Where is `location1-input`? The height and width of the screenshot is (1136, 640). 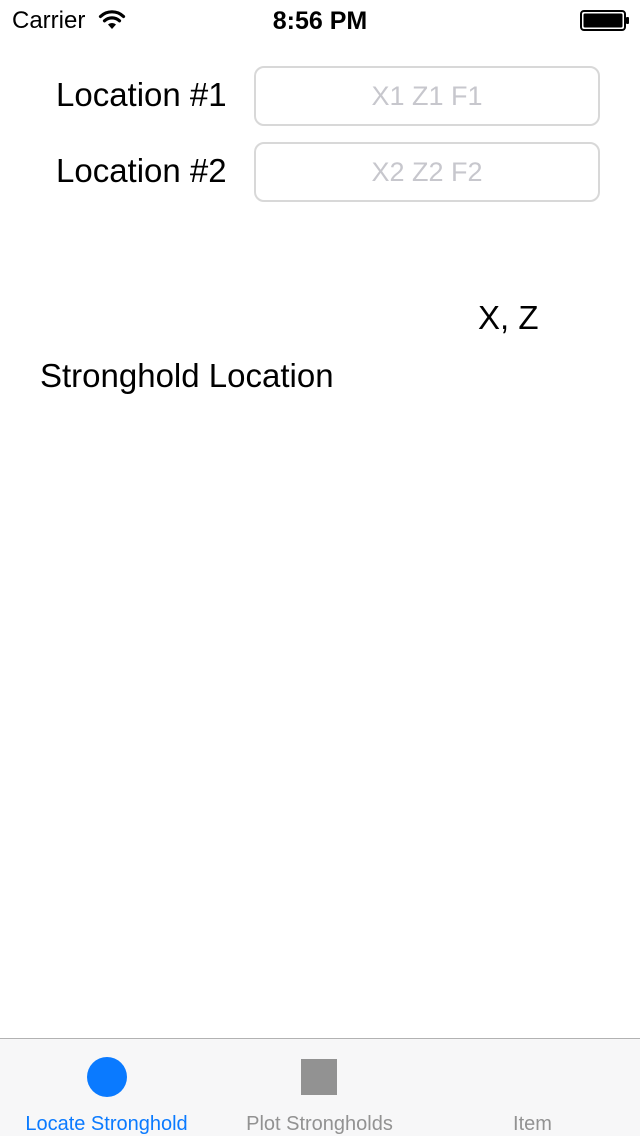
location1-input is located at coordinates (427, 96).